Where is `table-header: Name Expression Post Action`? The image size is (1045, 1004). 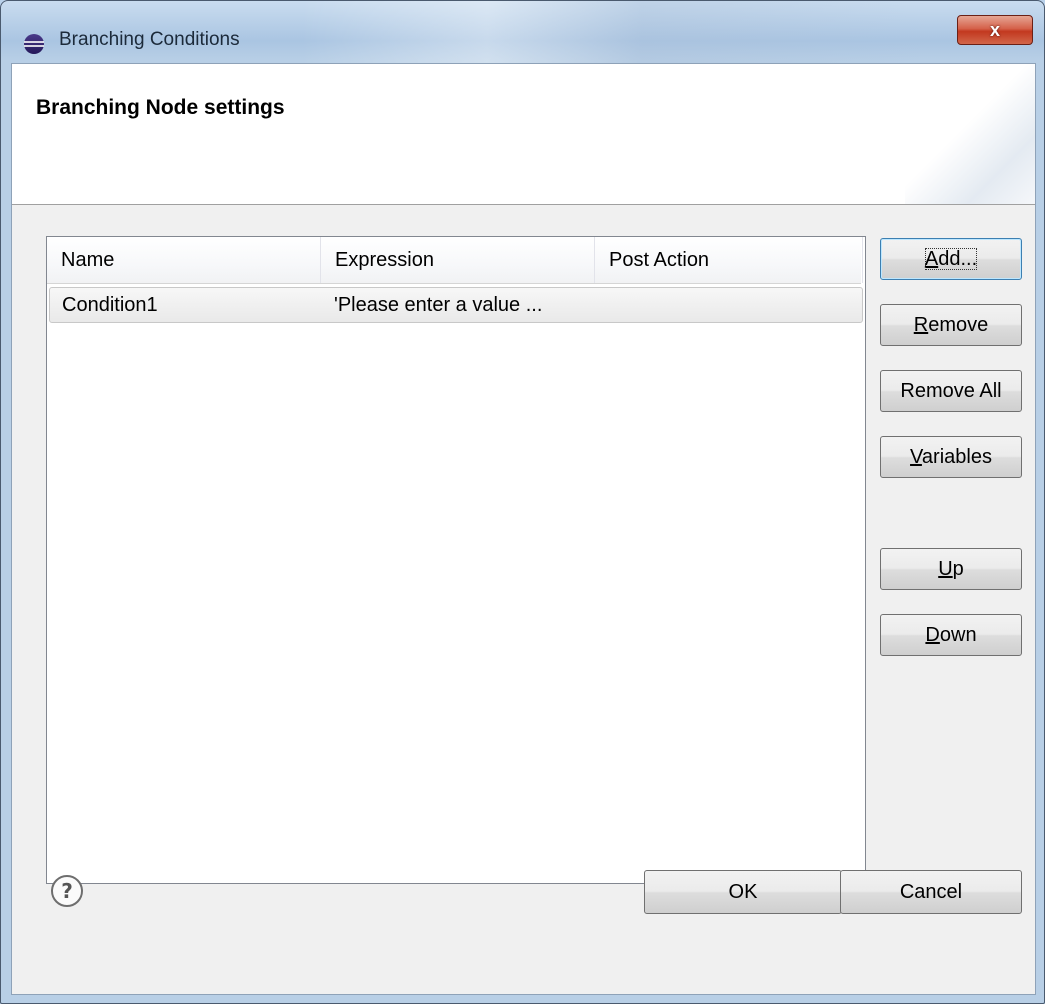
table-header: Name Expression Post Action is located at coordinates (455, 260).